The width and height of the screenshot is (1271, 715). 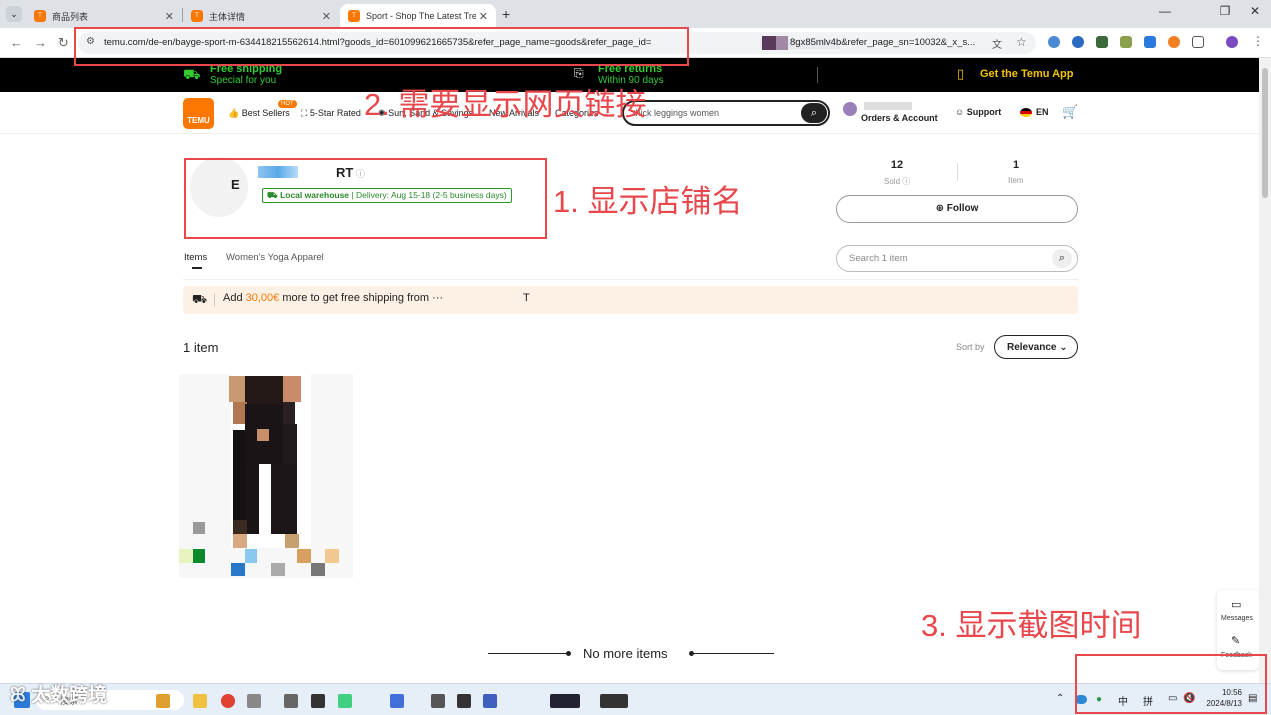 I want to click on tab-womens-yoga: Women's Yoga Apparel, so click(x=275, y=257).